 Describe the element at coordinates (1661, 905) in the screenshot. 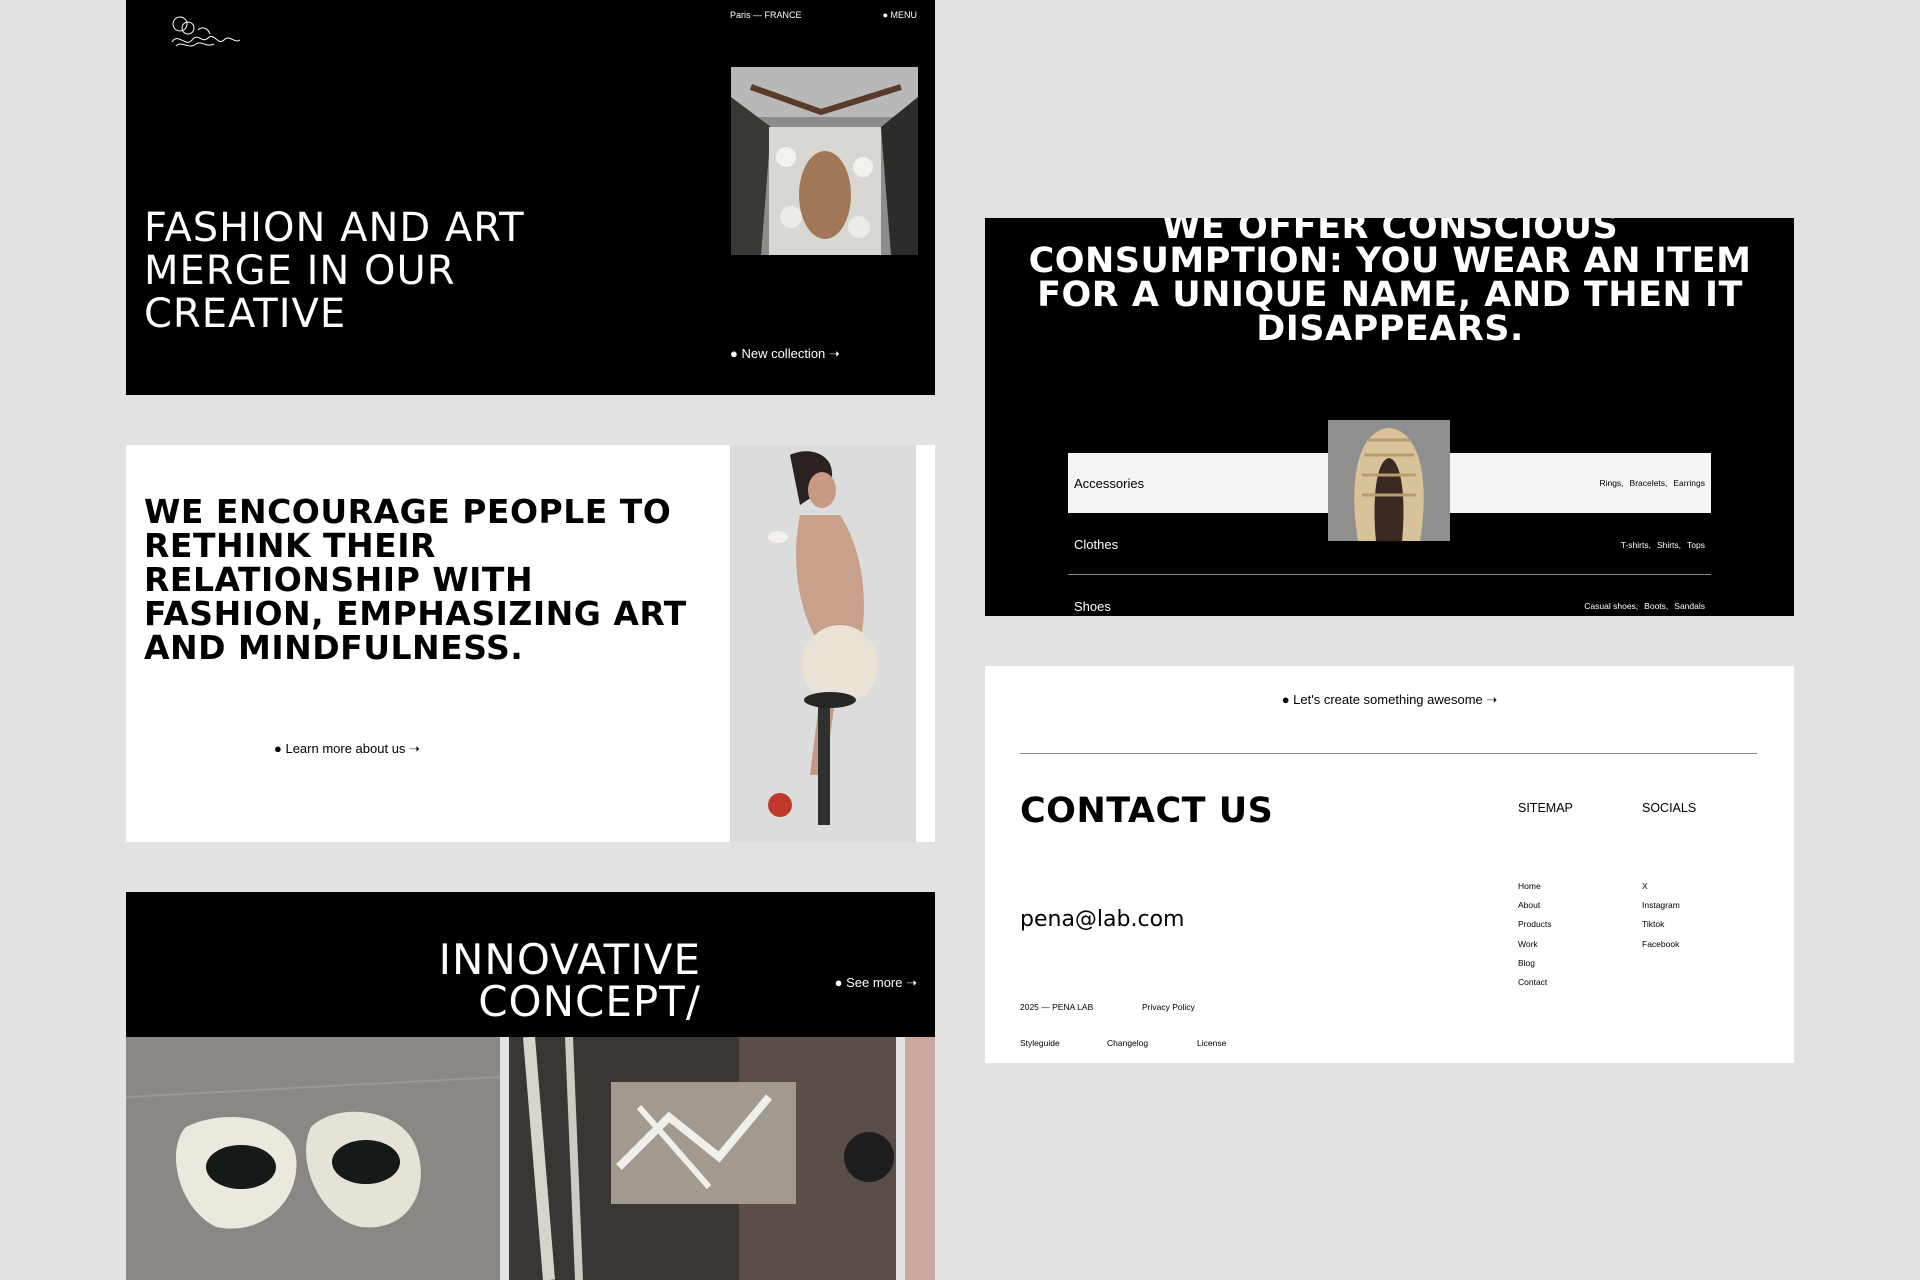

I see `social-link-instagram: Instagram` at that location.